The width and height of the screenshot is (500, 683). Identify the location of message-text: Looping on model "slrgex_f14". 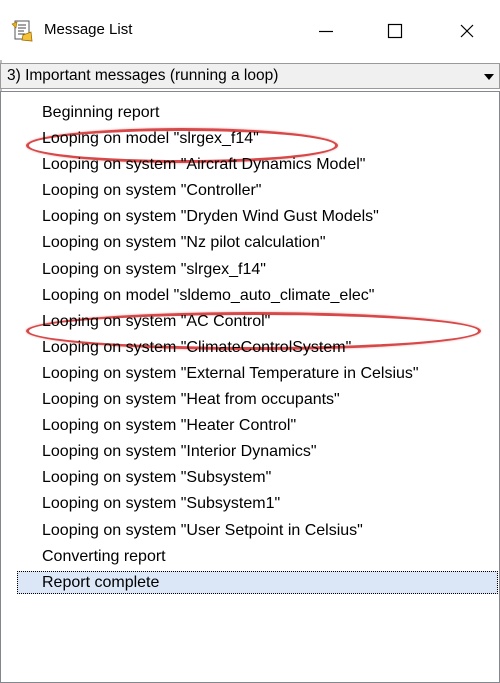
(150, 139).